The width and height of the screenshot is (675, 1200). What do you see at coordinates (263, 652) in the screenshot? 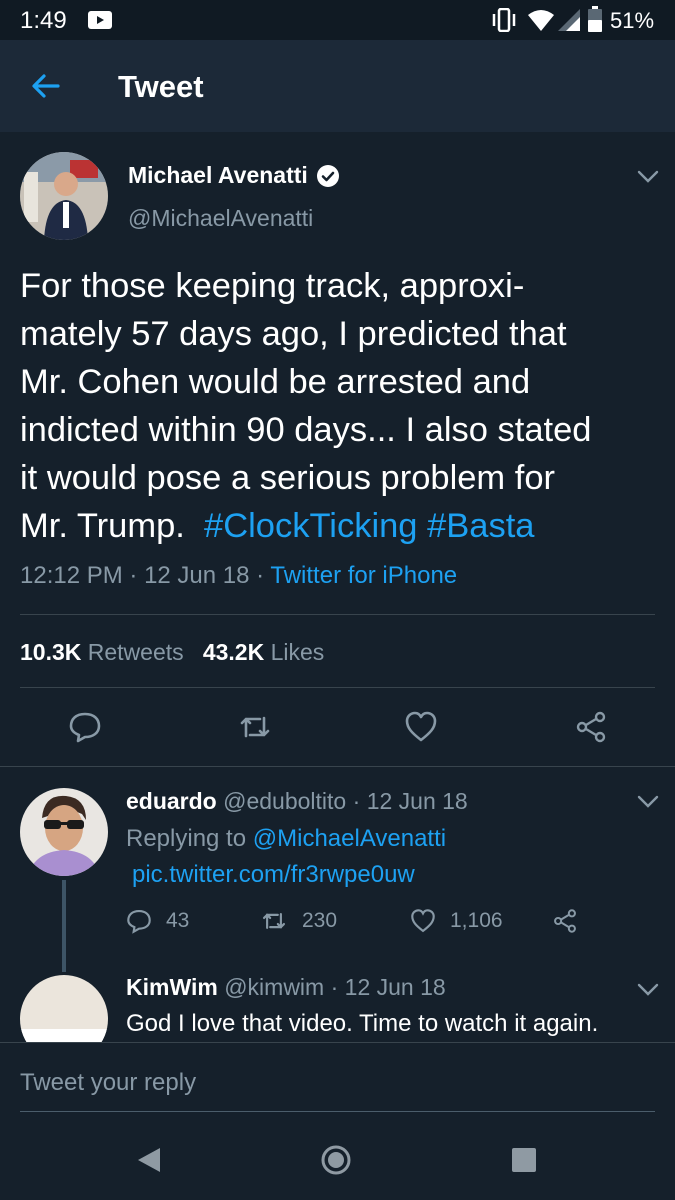
I see `likes-count: 43.2K Likes` at bounding box center [263, 652].